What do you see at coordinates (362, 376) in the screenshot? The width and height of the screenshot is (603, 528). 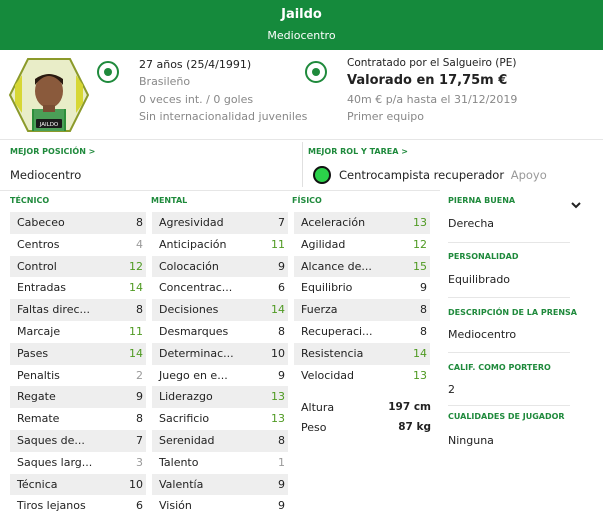 I see `attribute-row: Velocidad 13` at bounding box center [362, 376].